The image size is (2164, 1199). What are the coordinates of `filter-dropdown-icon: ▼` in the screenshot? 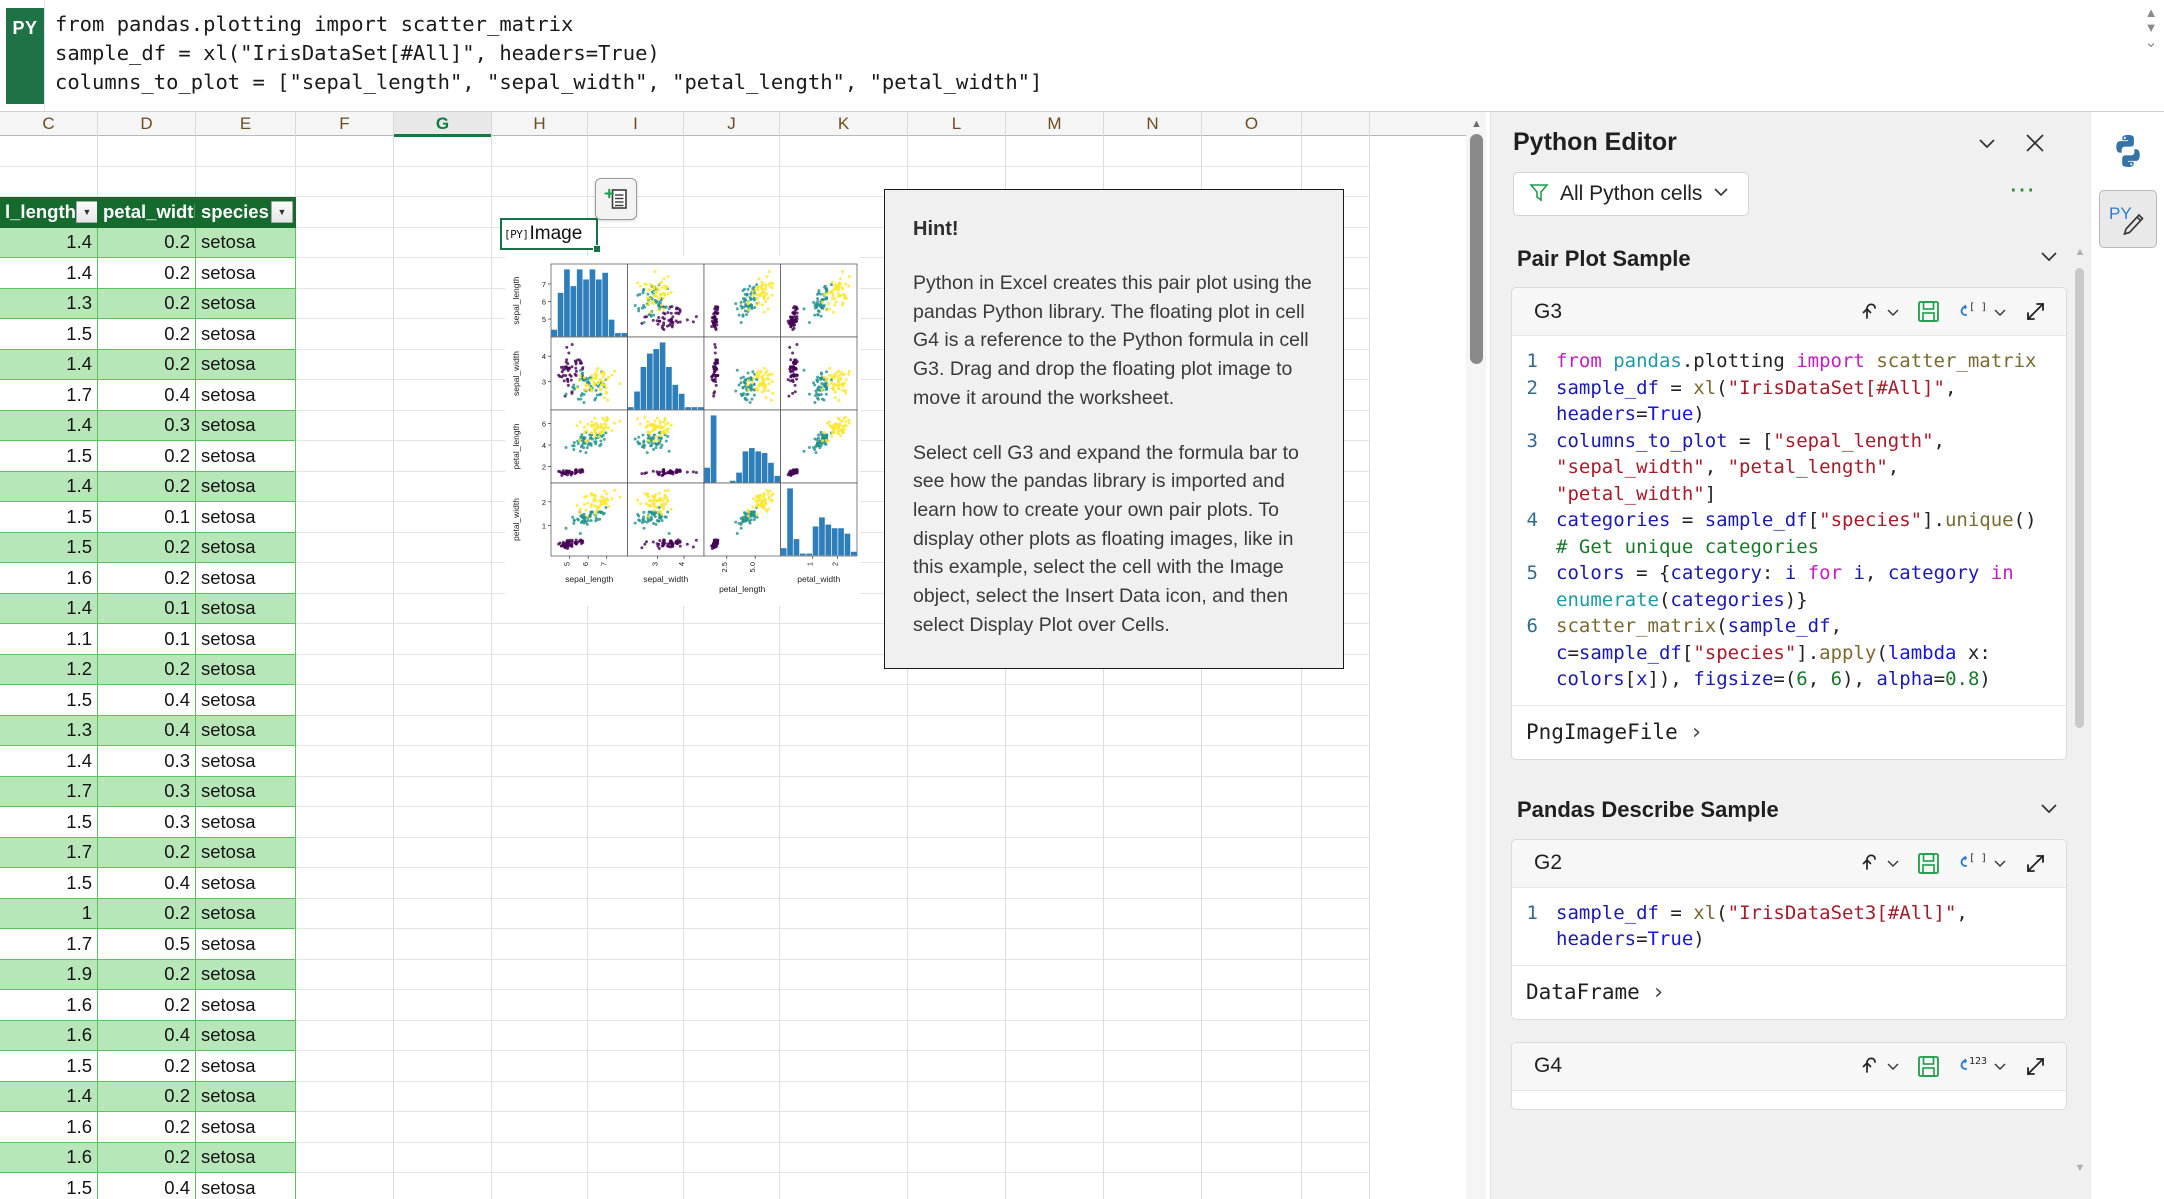 It's located at (86, 212).